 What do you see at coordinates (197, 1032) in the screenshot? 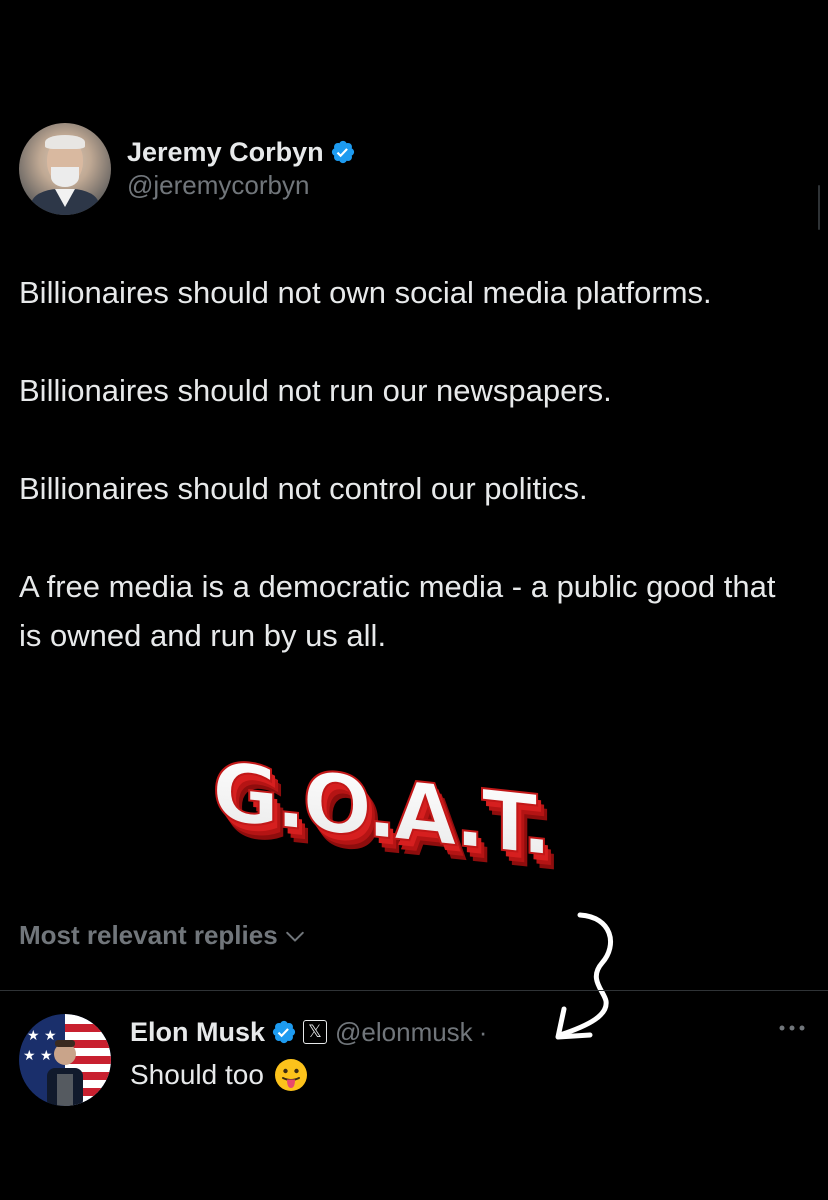
I see `reply-display-name: Elon Musk` at bounding box center [197, 1032].